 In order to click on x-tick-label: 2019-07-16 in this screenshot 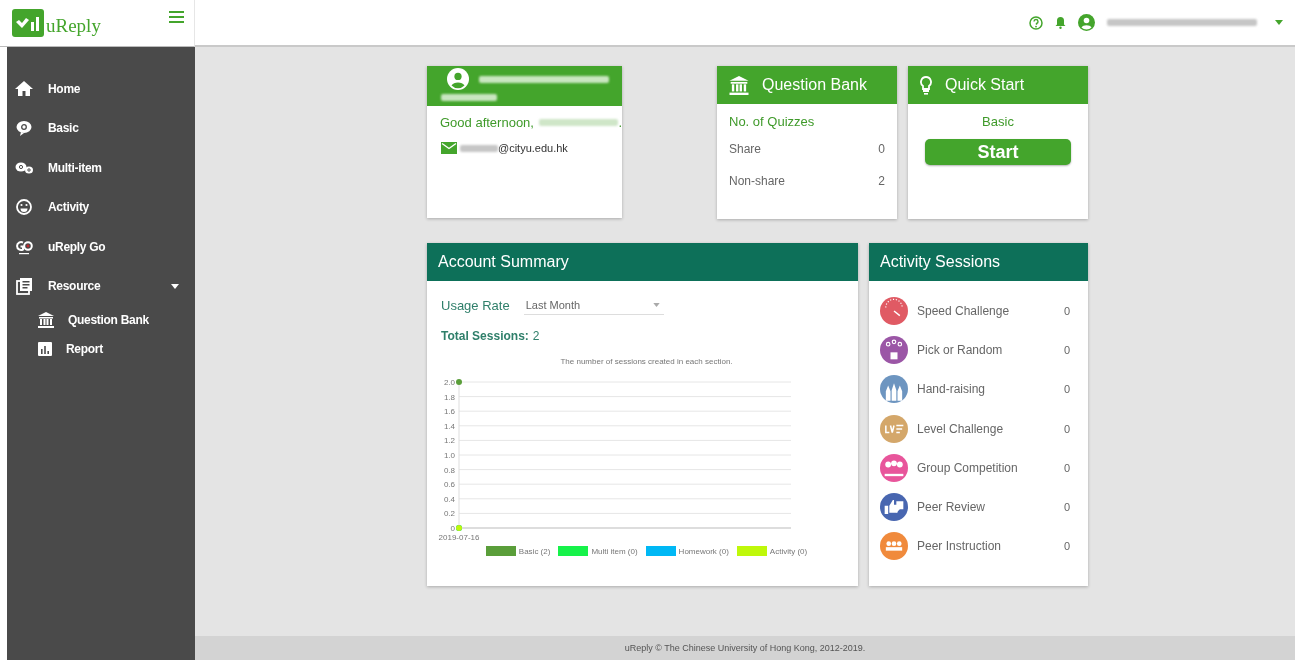, I will do `click(459, 537)`.